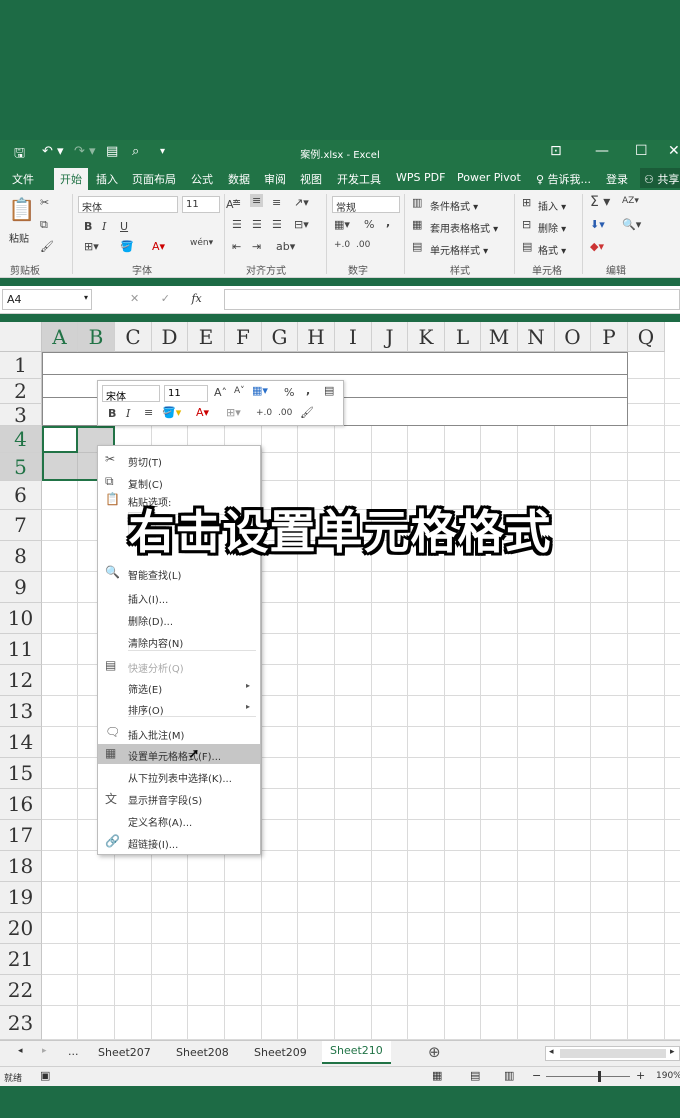  What do you see at coordinates (459, 249) in the screenshot?
I see `cell-styles-button: 单元格样式 ▾` at bounding box center [459, 249].